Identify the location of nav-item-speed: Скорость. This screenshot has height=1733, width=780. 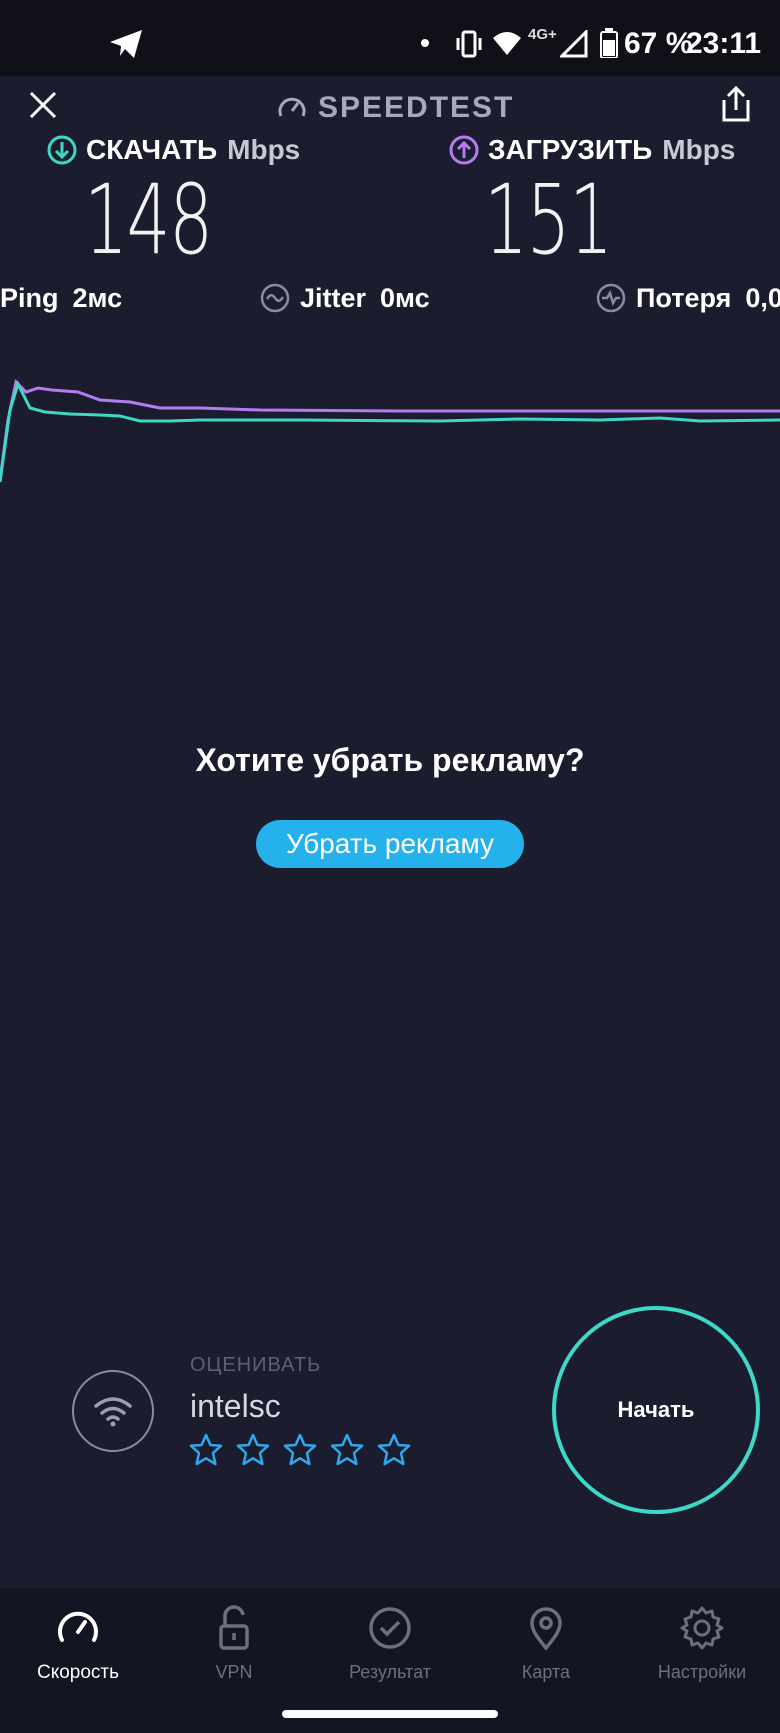
(78, 1643).